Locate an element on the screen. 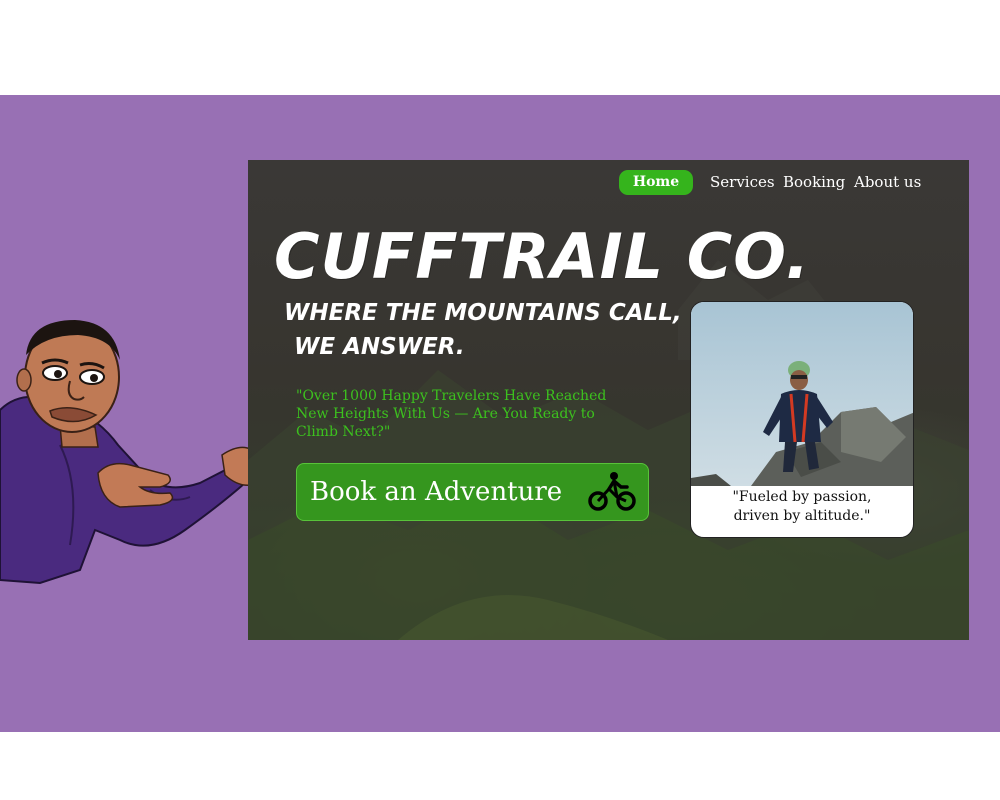 The image size is (1000, 800). tagline-line-2: WE ANSWER. is located at coordinates (379, 347).